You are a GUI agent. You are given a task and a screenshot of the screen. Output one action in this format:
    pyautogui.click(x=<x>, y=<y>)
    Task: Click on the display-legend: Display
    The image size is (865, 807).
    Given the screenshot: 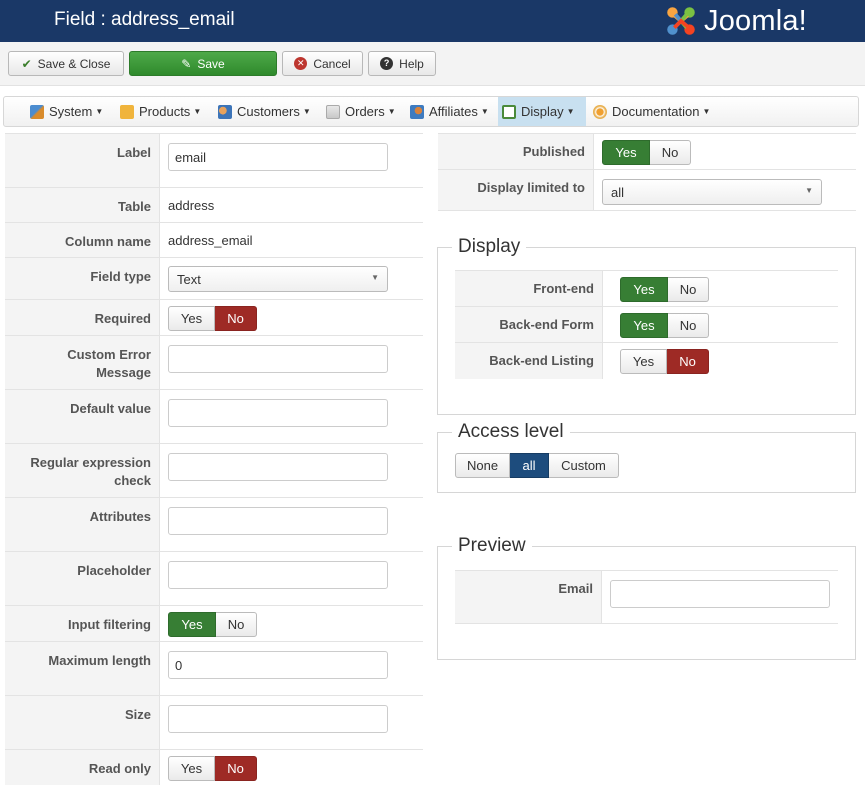 What is the action you would take?
    pyautogui.click(x=489, y=247)
    